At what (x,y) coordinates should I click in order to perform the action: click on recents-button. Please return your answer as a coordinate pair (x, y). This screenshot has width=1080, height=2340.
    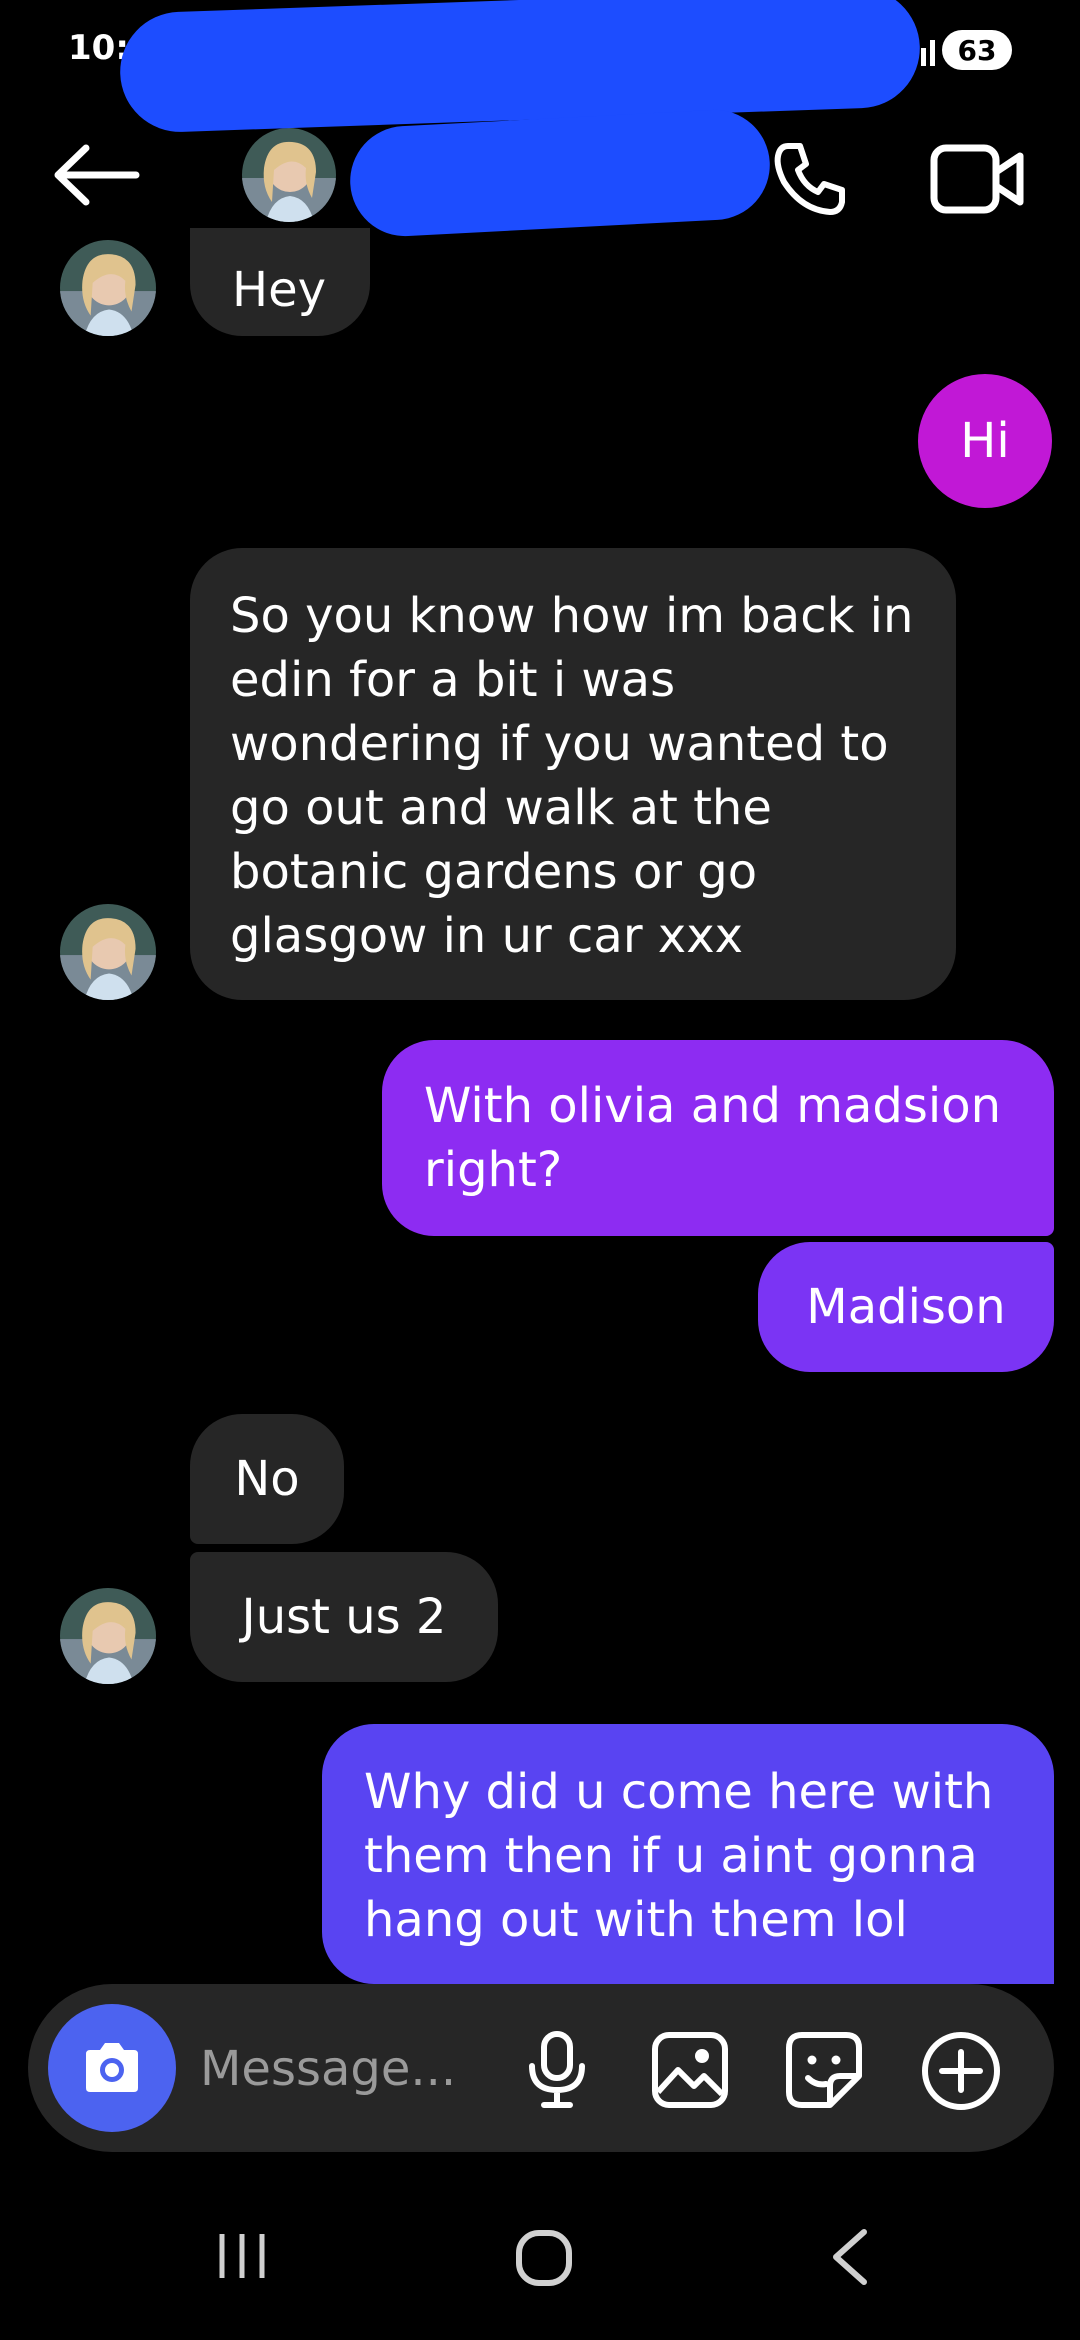
    Looking at the image, I should click on (242, 2256).